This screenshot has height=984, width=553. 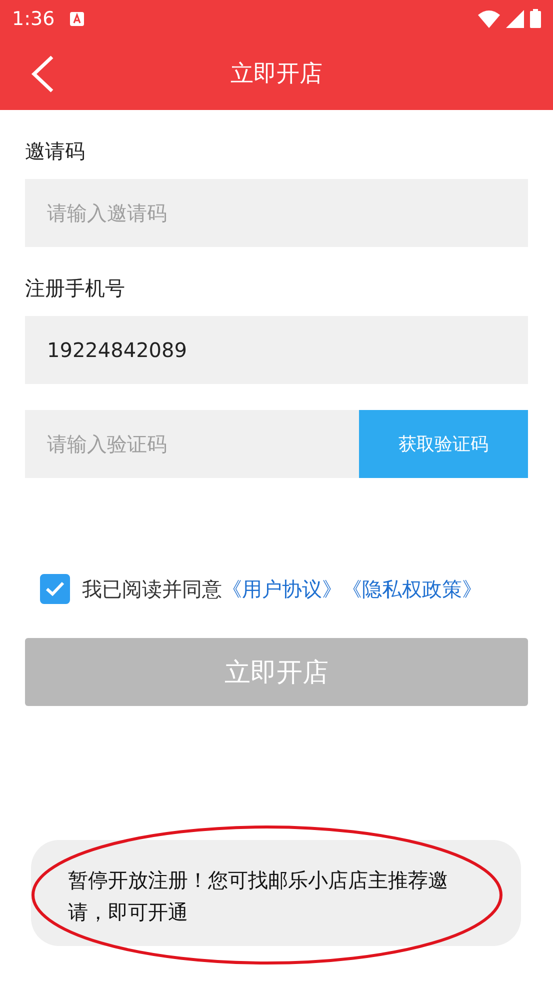 I want to click on agree-checkbox, so click(x=55, y=589).